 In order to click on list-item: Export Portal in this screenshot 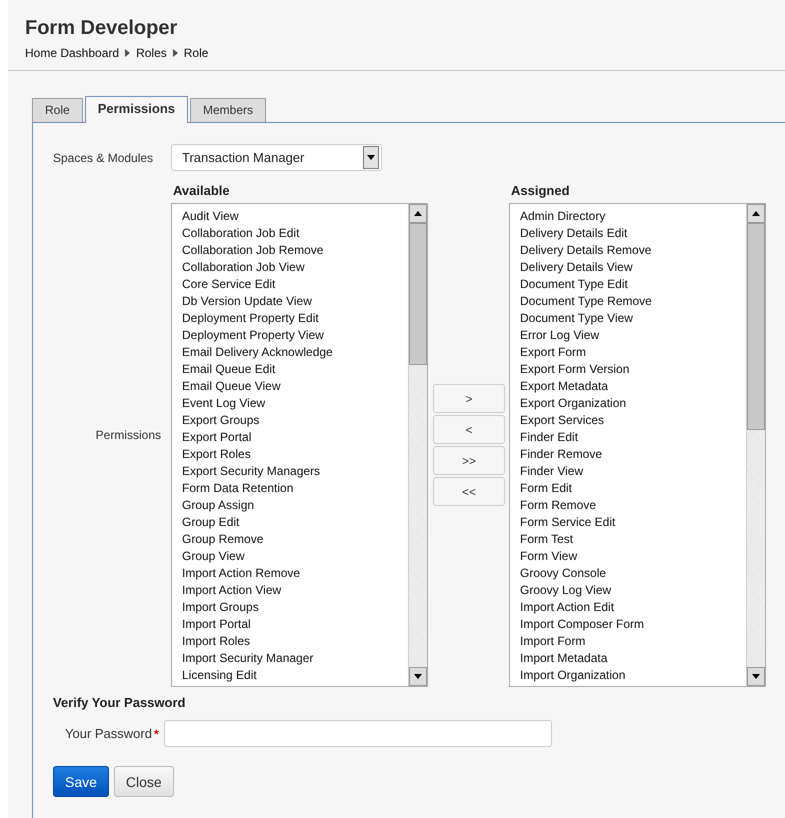, I will do `click(295, 437)`.